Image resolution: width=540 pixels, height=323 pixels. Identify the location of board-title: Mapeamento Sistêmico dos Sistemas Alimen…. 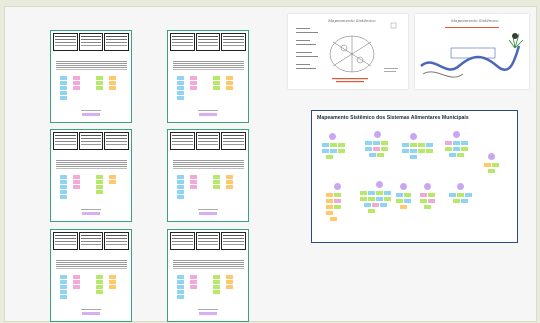
(393, 118).